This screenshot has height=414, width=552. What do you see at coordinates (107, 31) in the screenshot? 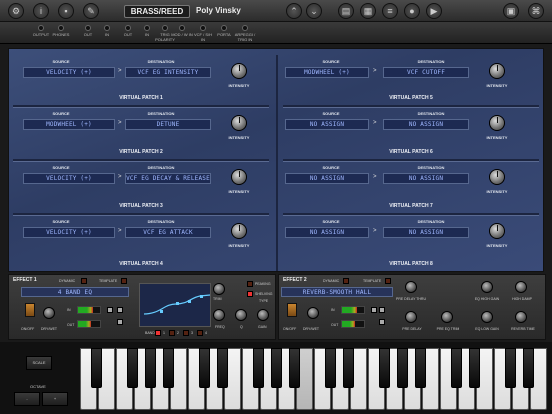
I see `jack-in-1: IN` at bounding box center [107, 31].